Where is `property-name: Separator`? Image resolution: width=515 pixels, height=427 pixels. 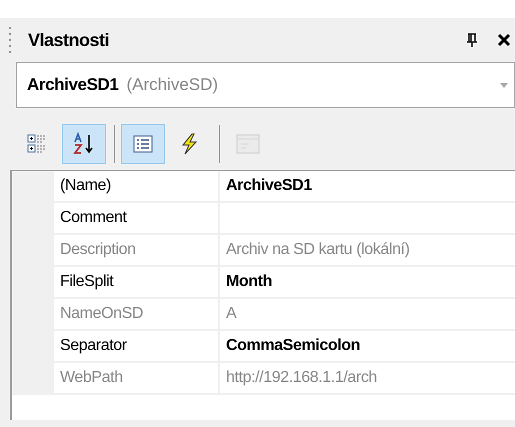
property-name: Separator is located at coordinates (136, 346).